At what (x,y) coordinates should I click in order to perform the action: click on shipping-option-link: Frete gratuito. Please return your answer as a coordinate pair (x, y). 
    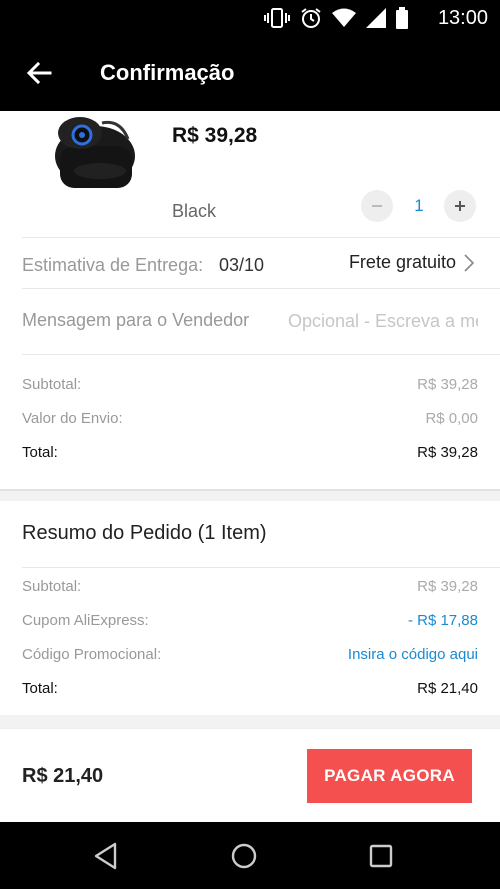
    Looking at the image, I should click on (411, 262).